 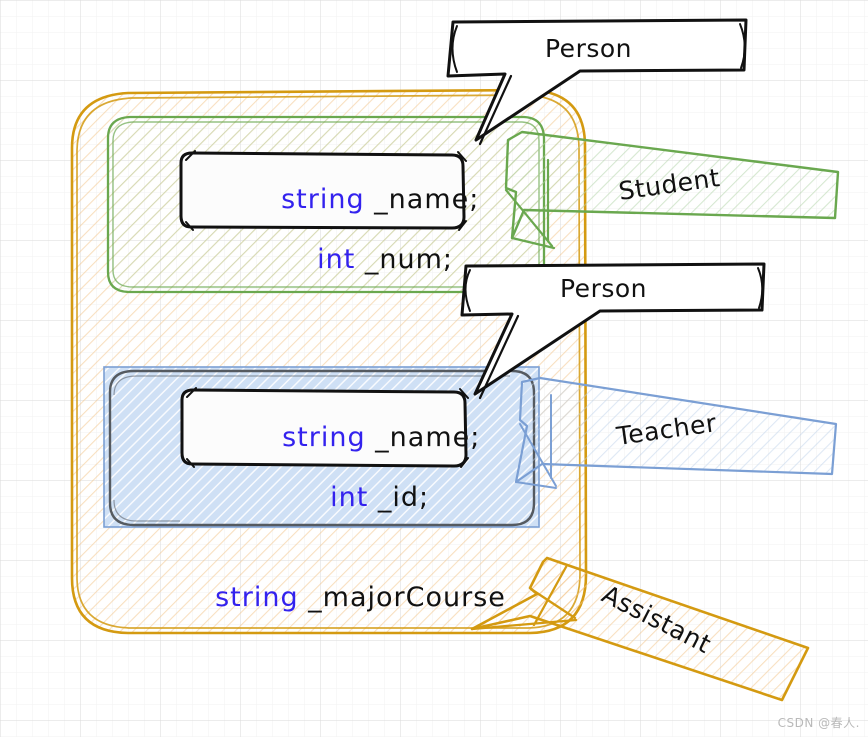 What do you see at coordinates (603, 288) in the screenshot?
I see `person-callout-middle-label: Person` at bounding box center [603, 288].